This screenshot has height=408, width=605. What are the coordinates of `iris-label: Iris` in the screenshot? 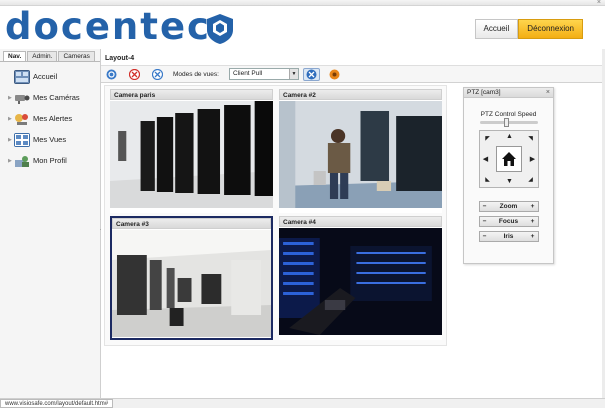 It's located at (508, 236).